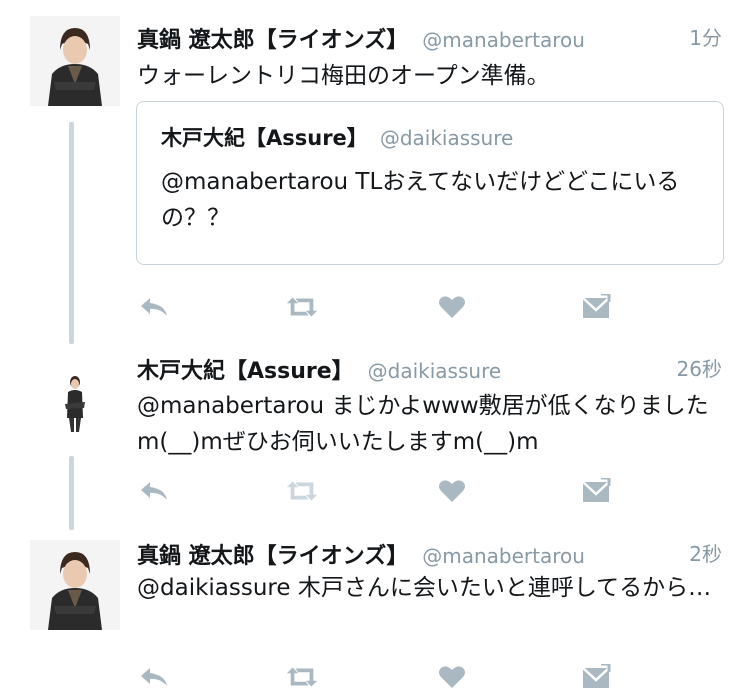 The height and width of the screenshot is (694, 750). I want to click on user-handle: @daikiassure, so click(435, 371).